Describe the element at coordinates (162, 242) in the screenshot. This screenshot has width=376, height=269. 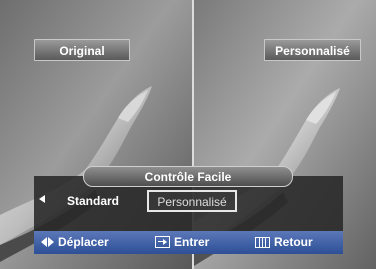
I see `enter-icon` at that location.